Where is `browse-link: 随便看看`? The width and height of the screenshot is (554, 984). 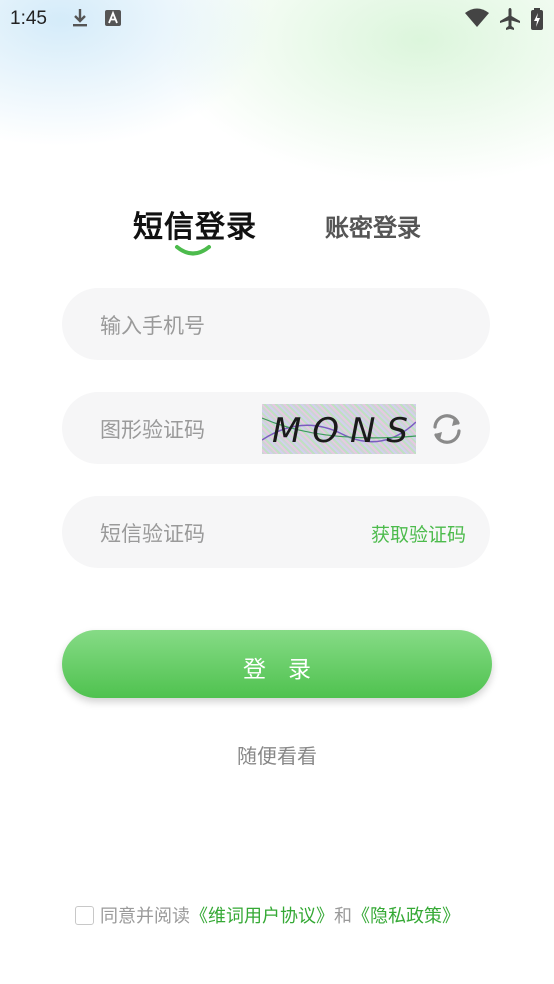
browse-link: 随便看看 is located at coordinates (277, 754).